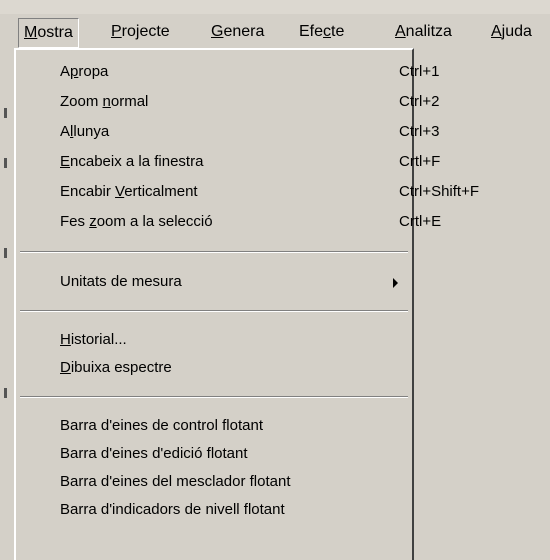 The height and width of the screenshot is (560, 550). Describe the element at coordinates (84, 71) in the screenshot. I see `menu-item-label: Apropa` at that location.